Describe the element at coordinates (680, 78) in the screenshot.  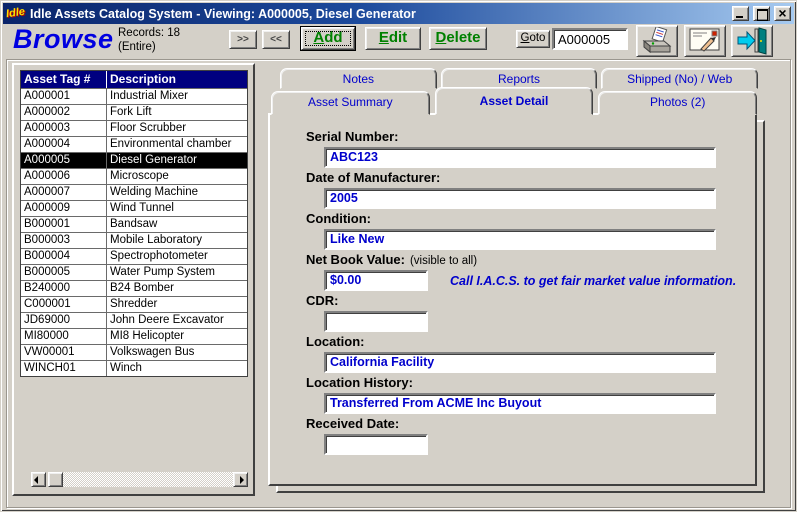
I see `tab-shipped-no-web: Shipped (No) / Web` at that location.